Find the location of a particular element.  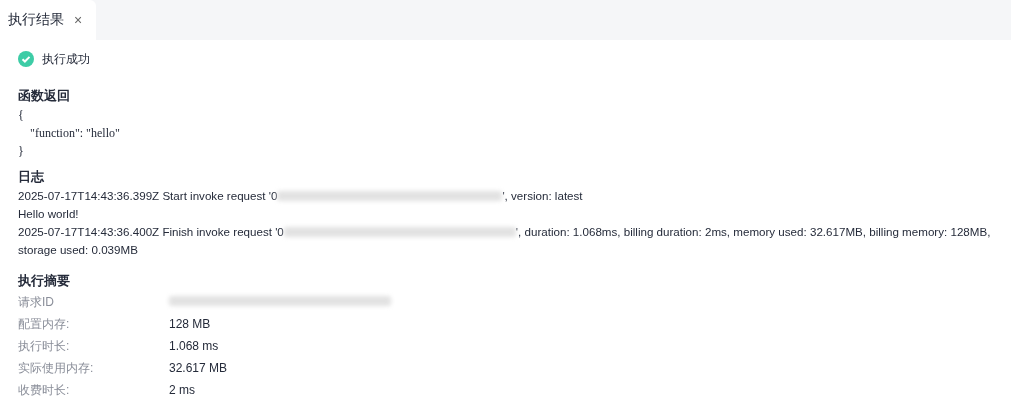

section-title: 日志 is located at coordinates (31, 177).